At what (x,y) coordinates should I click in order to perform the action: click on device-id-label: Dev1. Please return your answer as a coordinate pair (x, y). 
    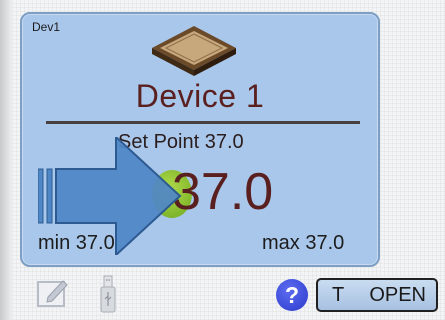
    Looking at the image, I should click on (46, 27).